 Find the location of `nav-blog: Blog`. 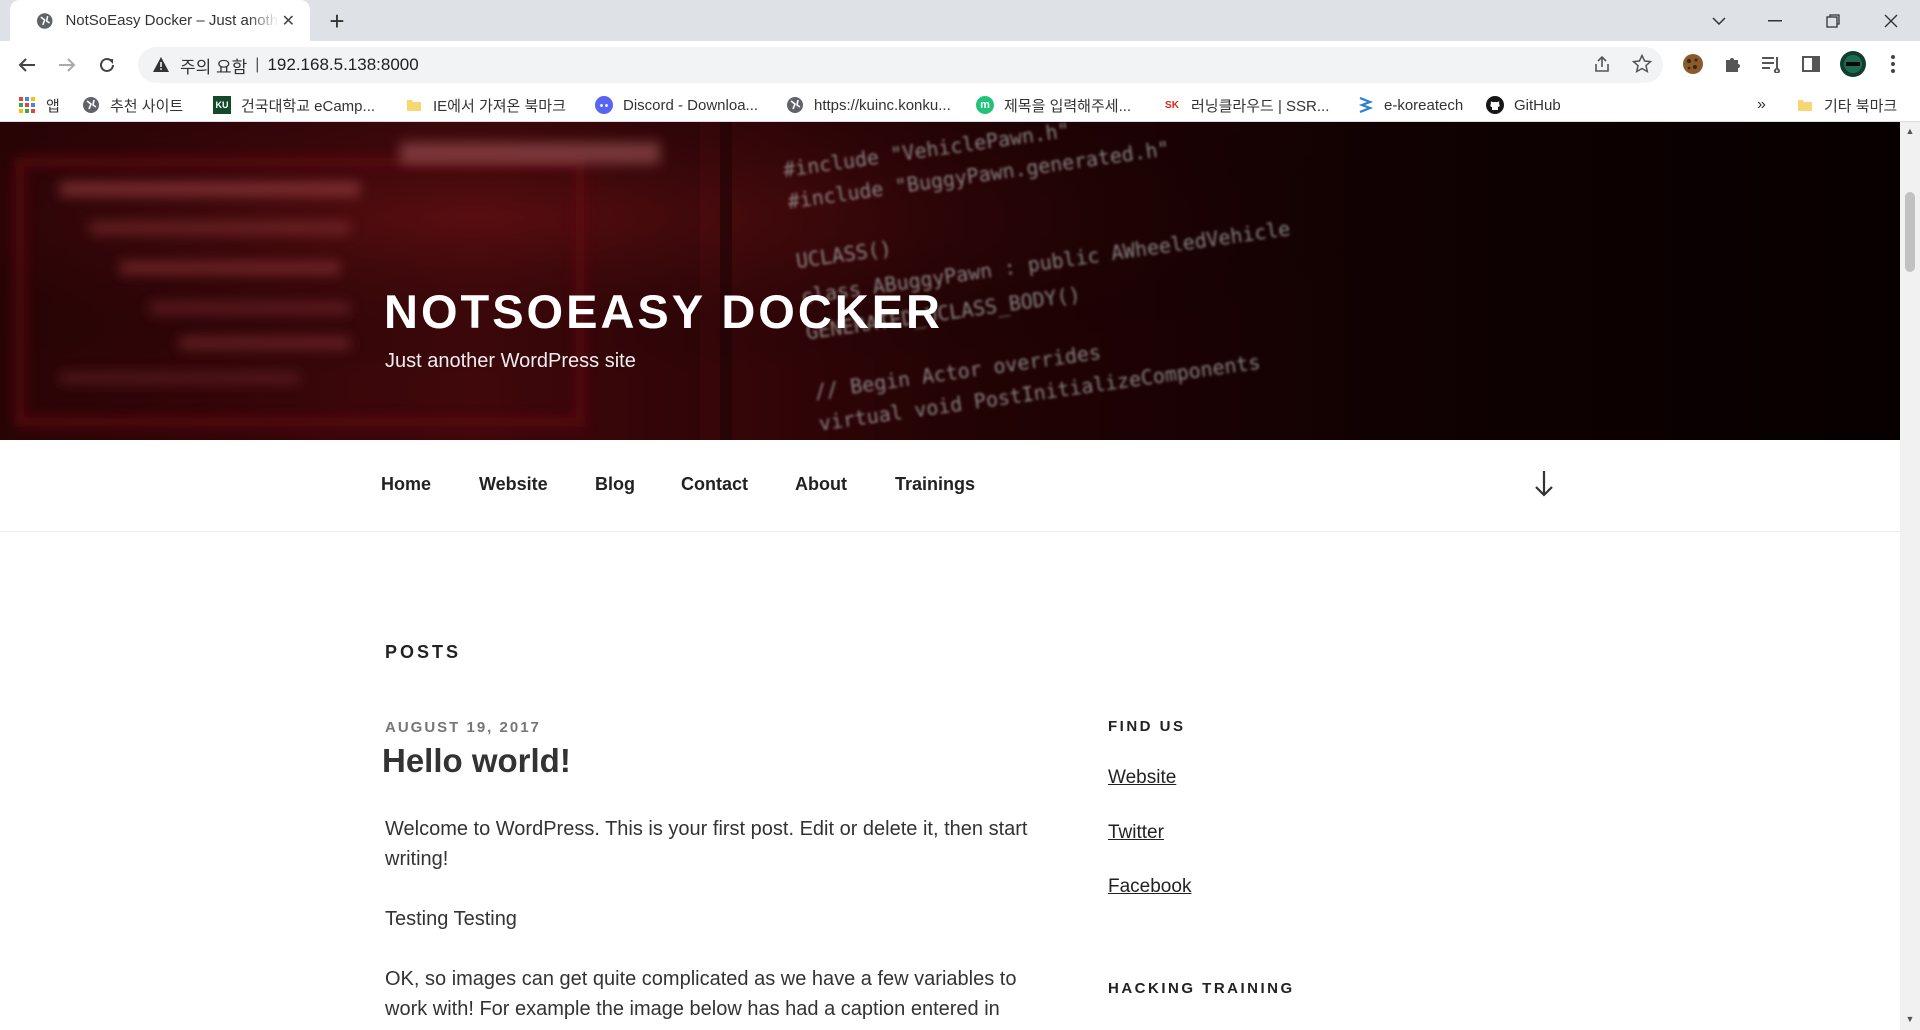

nav-blog: Blog is located at coordinates (615, 484).